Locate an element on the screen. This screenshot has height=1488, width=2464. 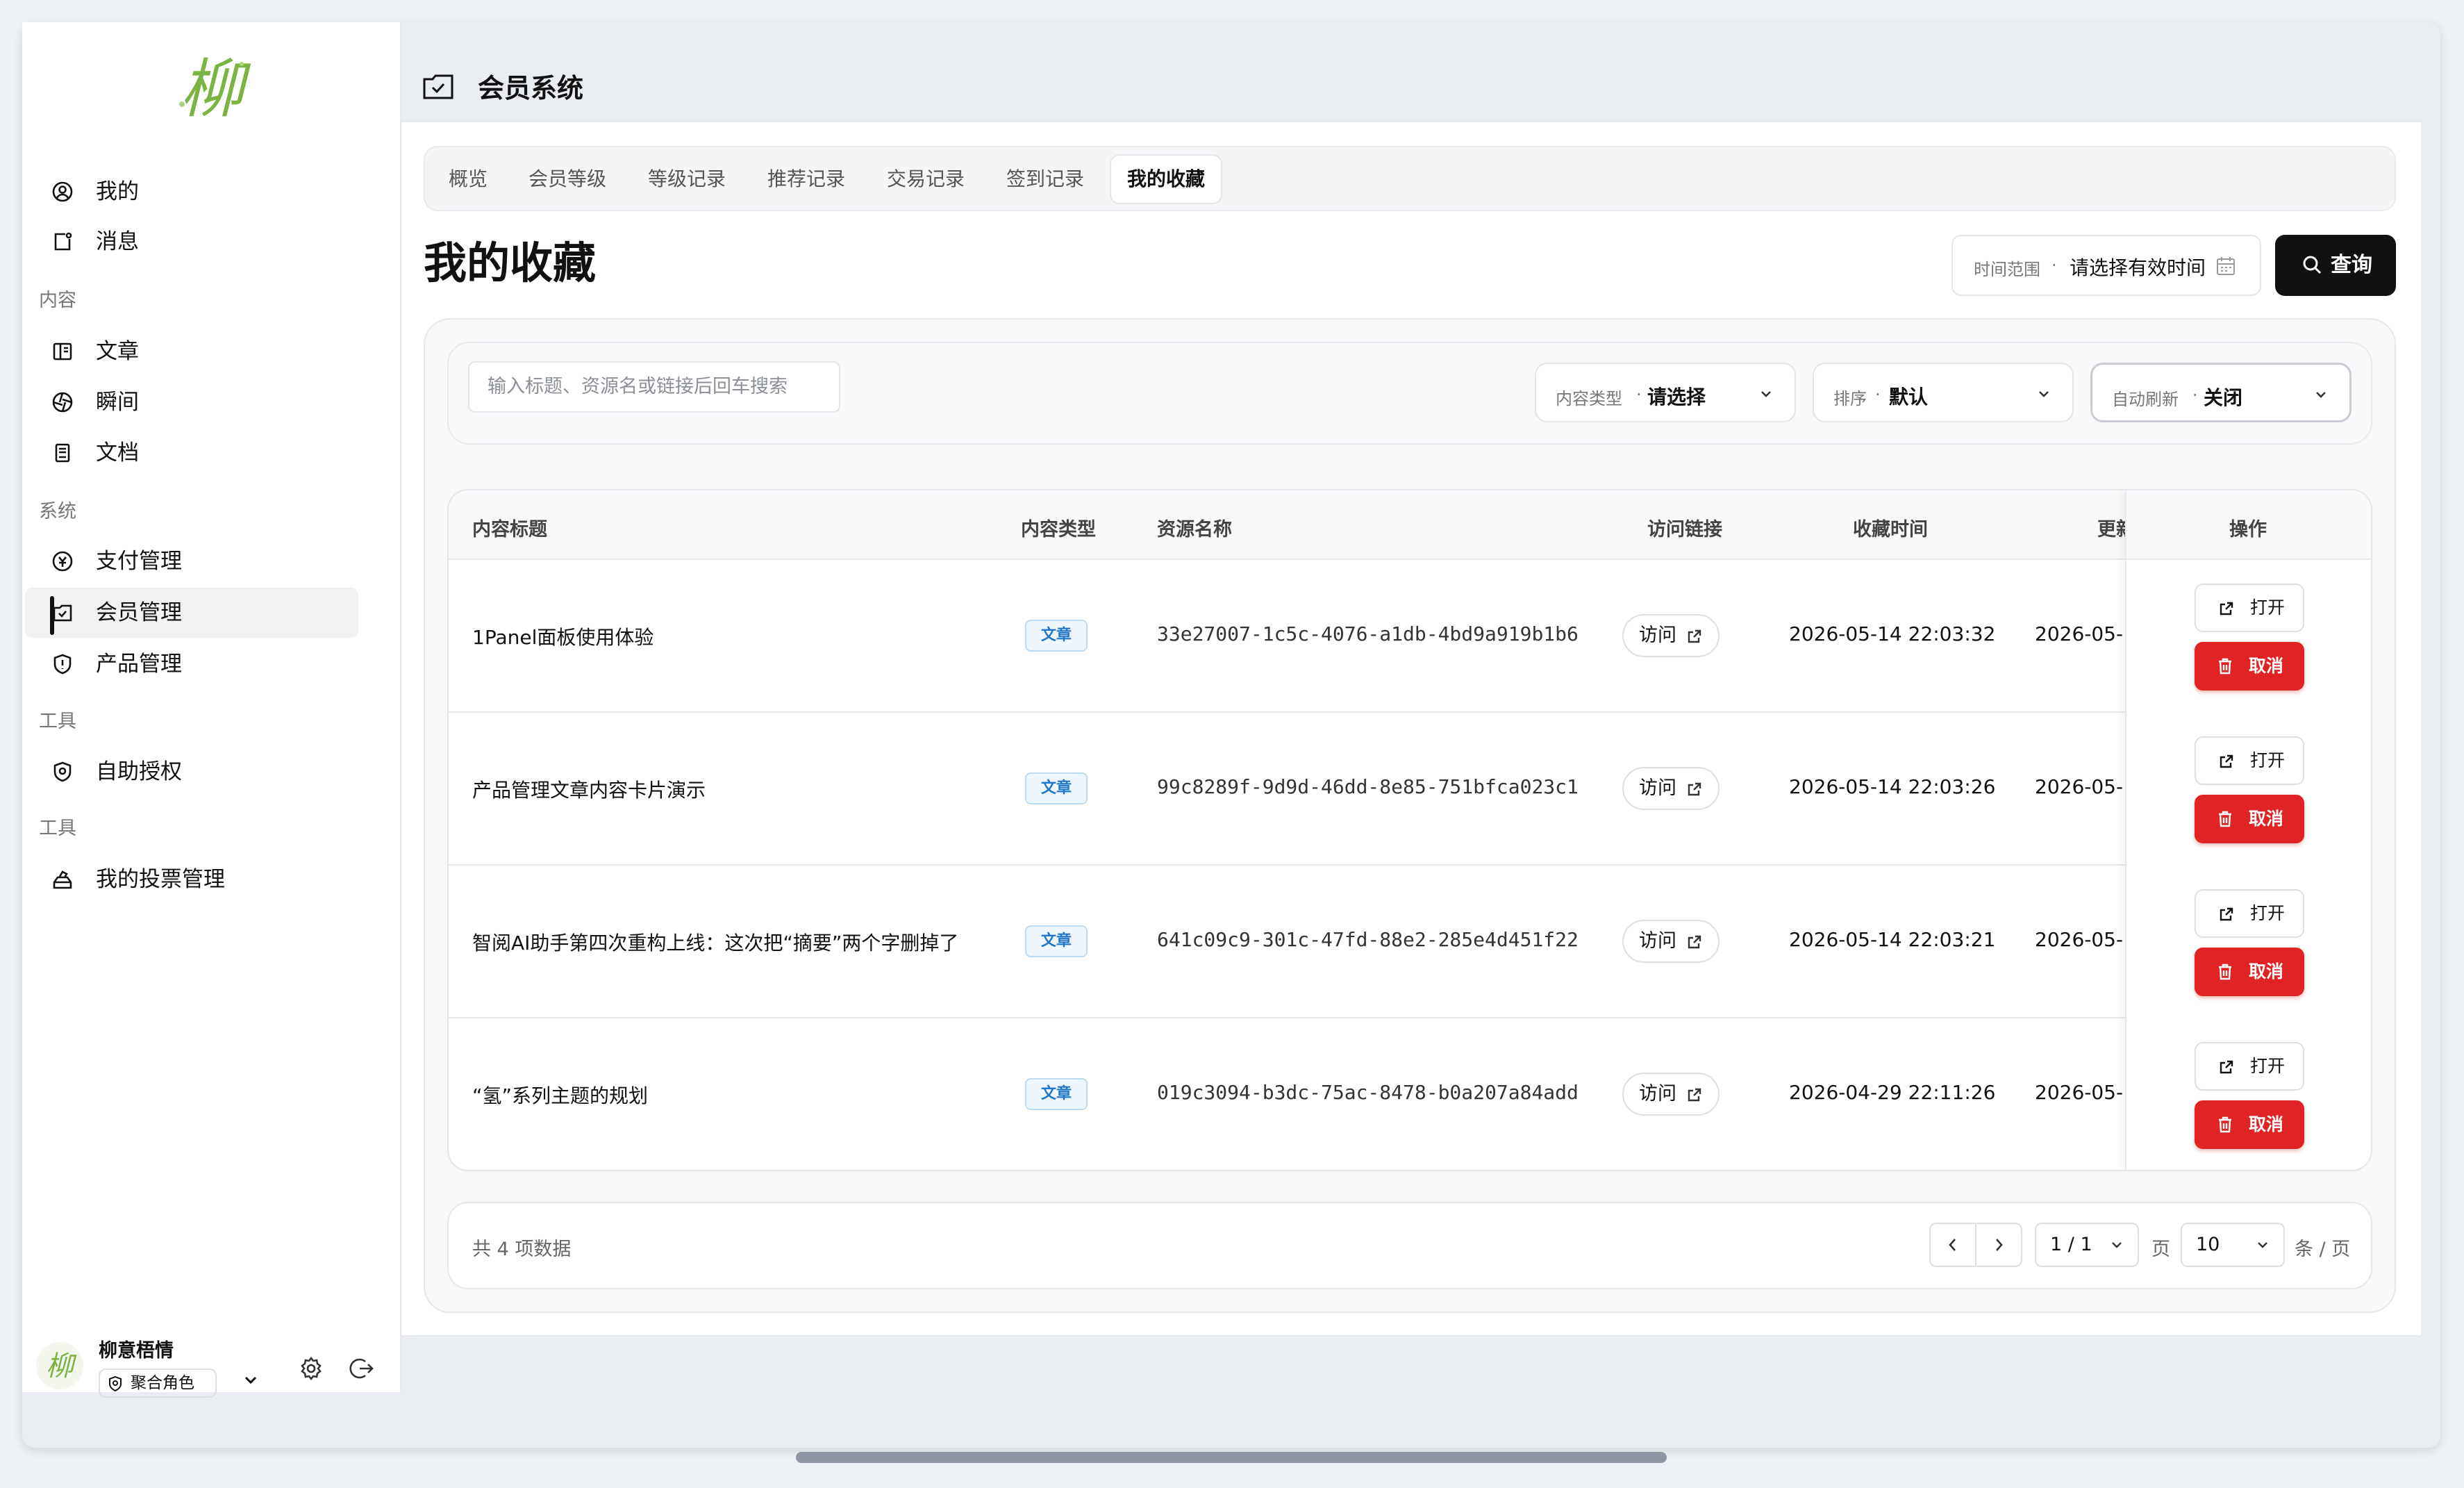
page-size-select: 10 is located at coordinates (2233, 1245).